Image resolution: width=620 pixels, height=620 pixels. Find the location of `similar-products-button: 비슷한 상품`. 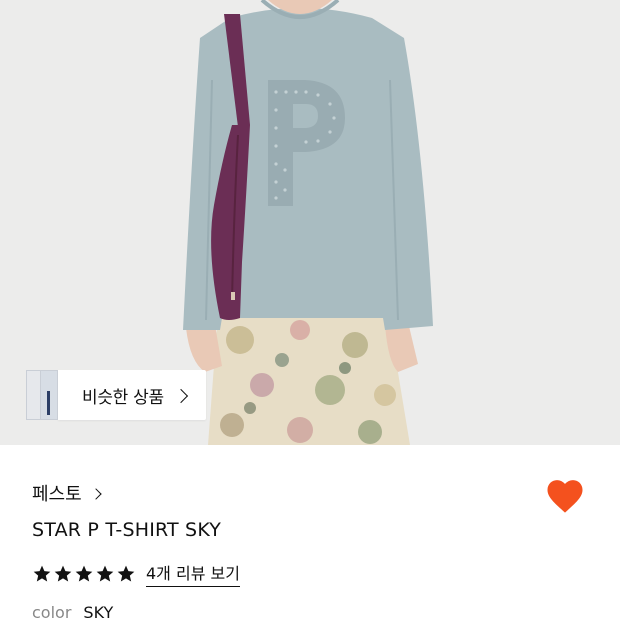

similar-products-button: 비슷한 상품 is located at coordinates (116, 395).